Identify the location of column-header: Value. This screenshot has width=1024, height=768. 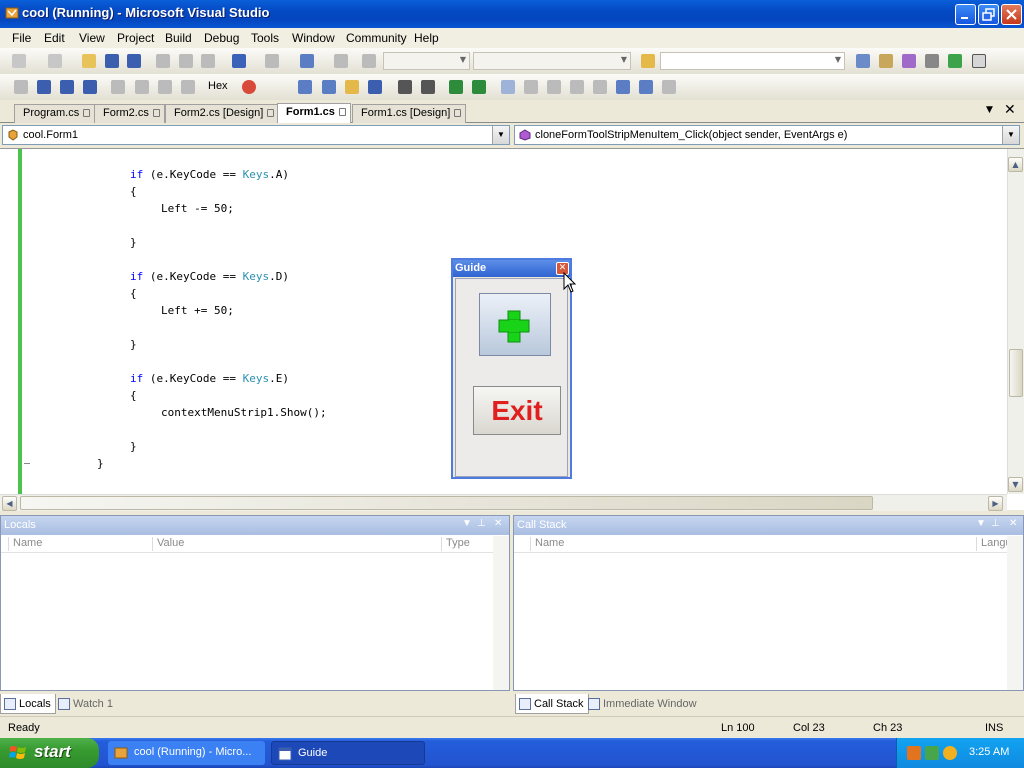
(168, 544).